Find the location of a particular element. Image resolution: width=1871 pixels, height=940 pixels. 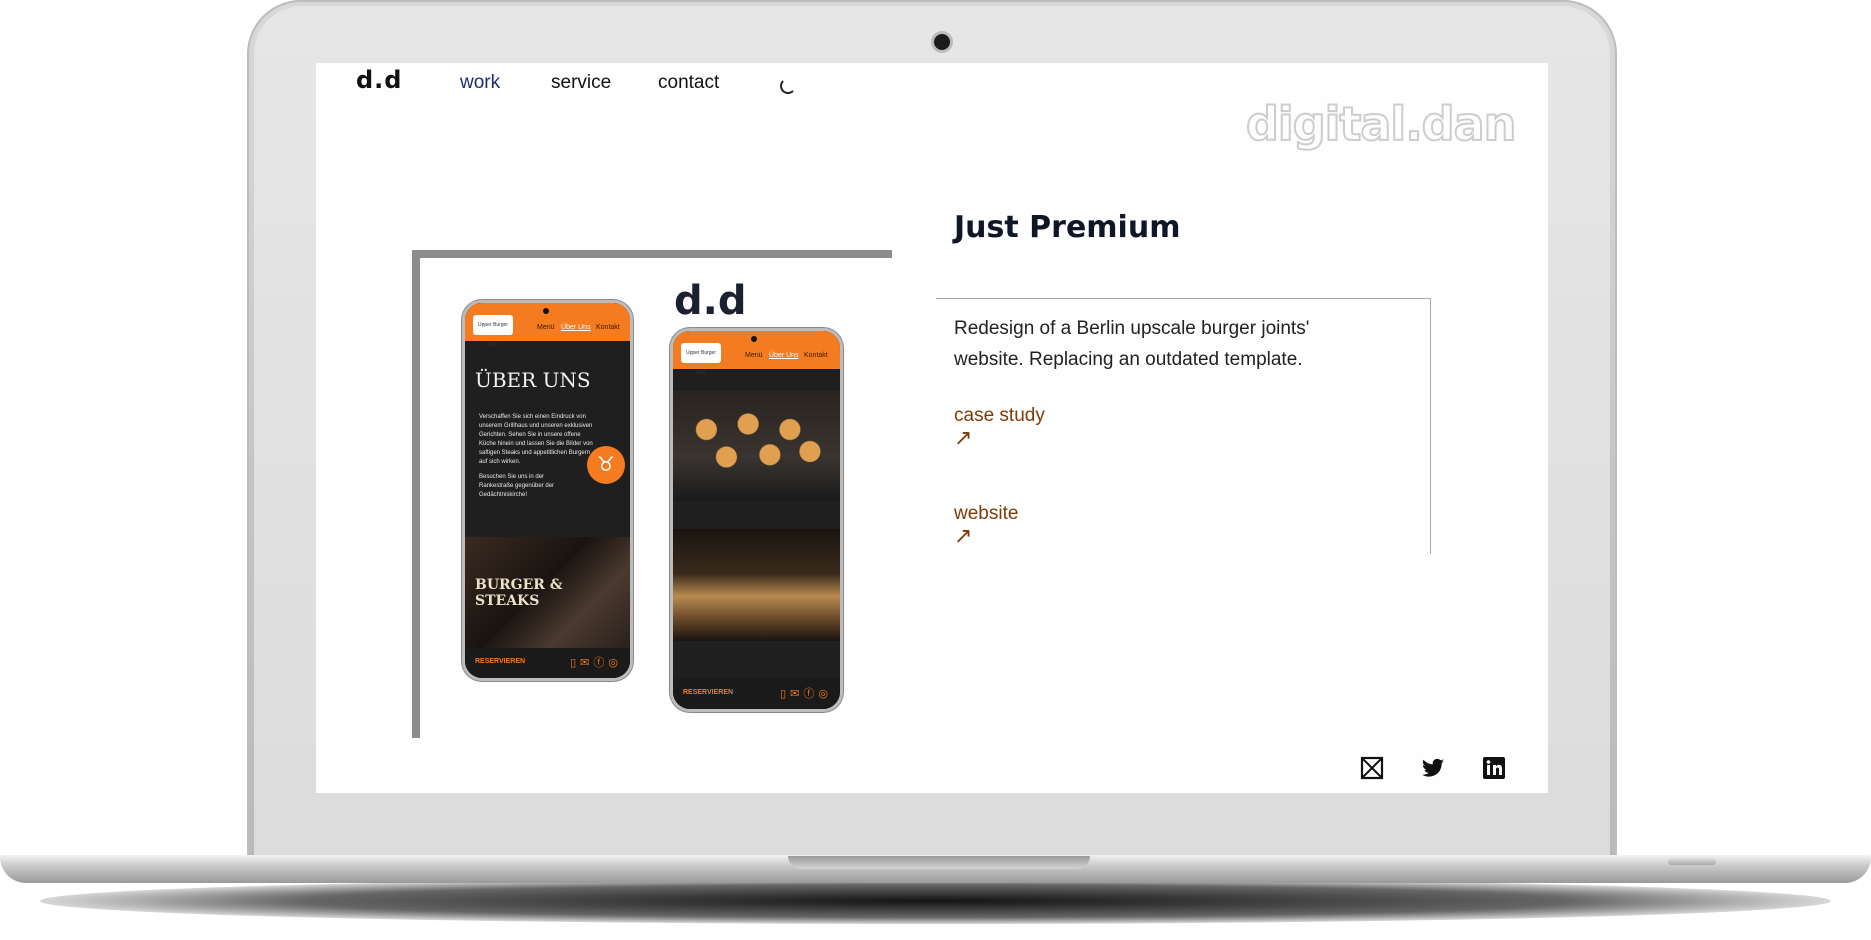

mockup-logo: d.d is located at coordinates (710, 301).